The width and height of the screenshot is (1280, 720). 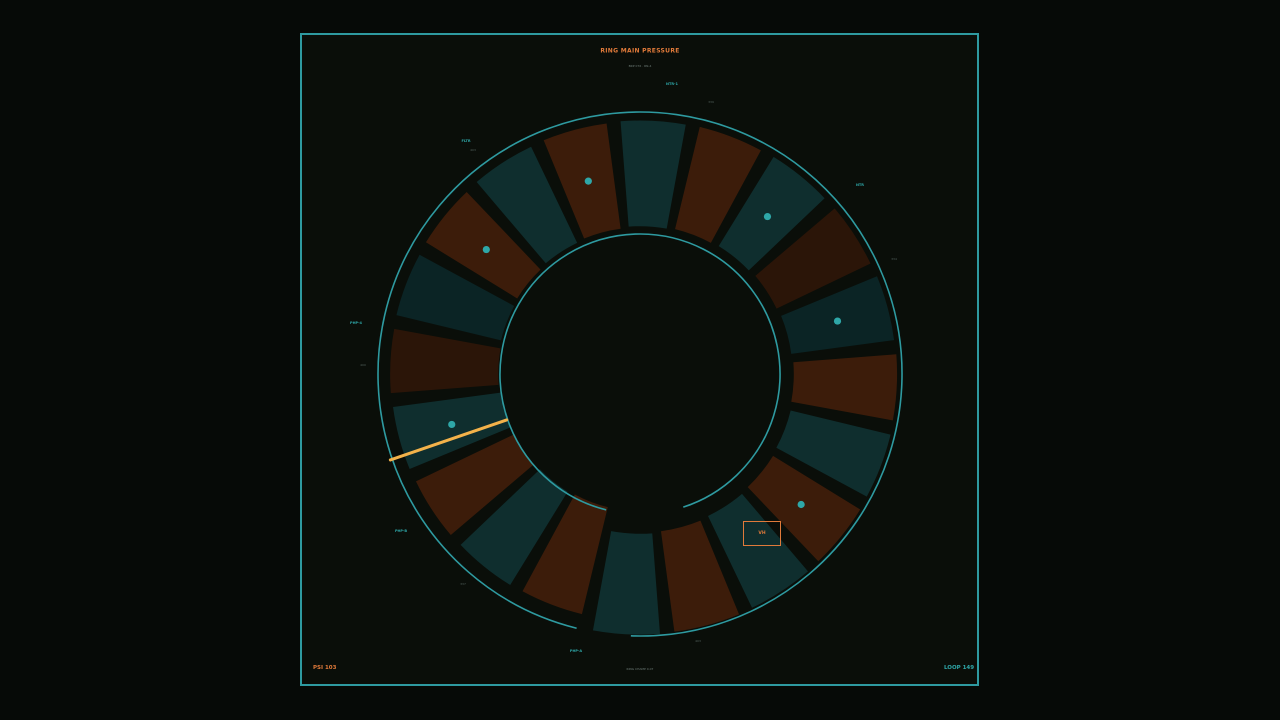 I want to click on zone-tag: PHP-B, so click(x=401, y=531).